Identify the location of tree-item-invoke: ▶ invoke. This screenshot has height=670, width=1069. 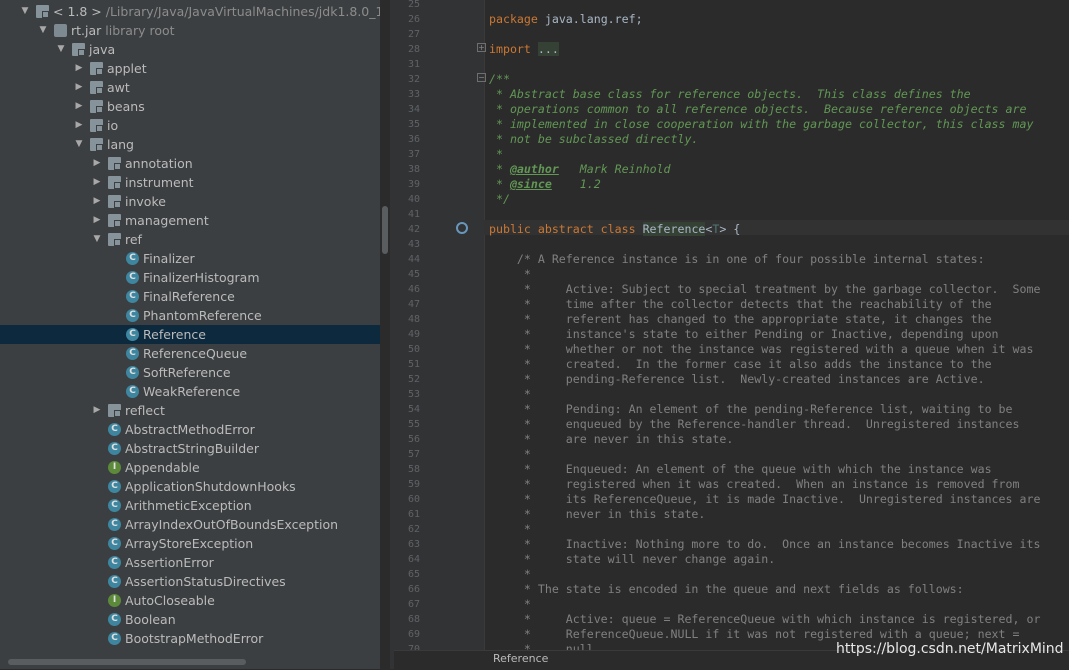
(190, 201).